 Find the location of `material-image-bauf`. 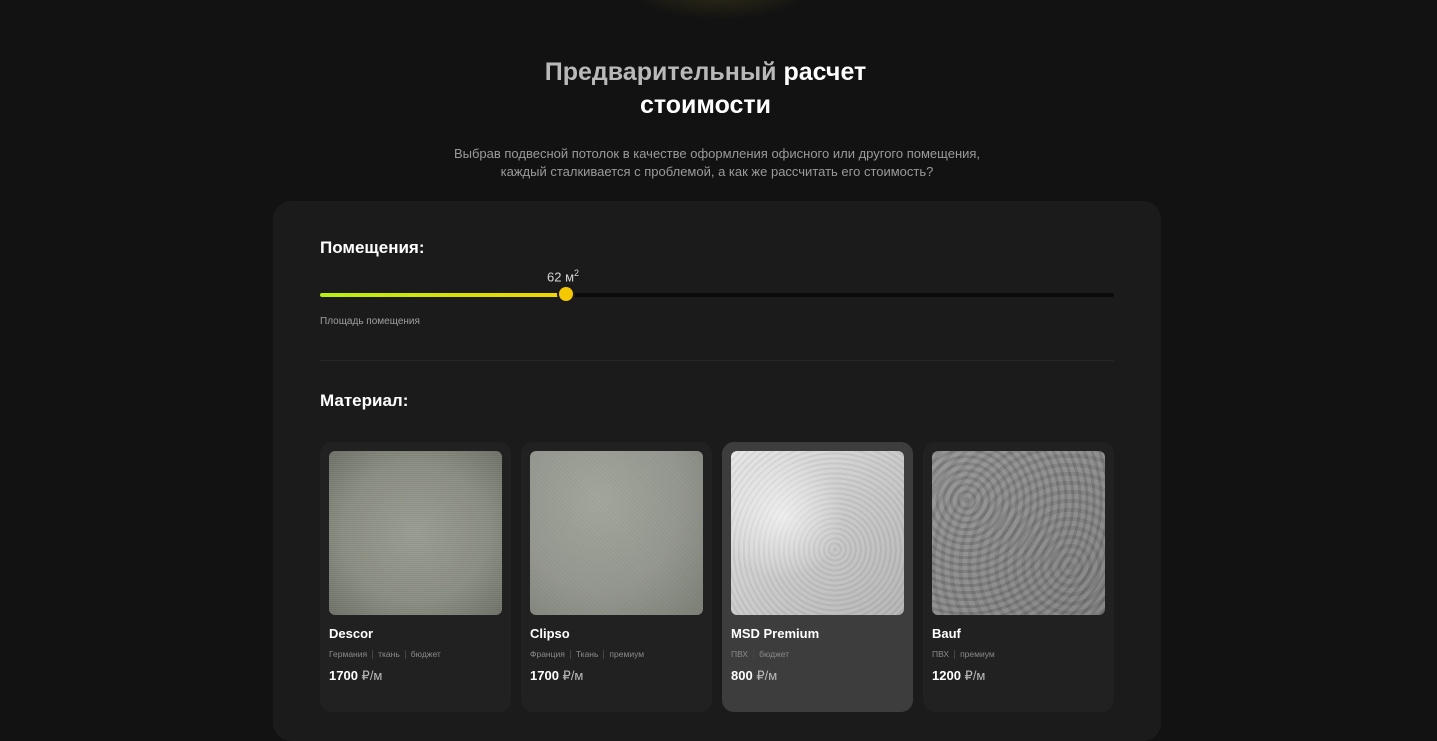

material-image-bauf is located at coordinates (1018, 533).